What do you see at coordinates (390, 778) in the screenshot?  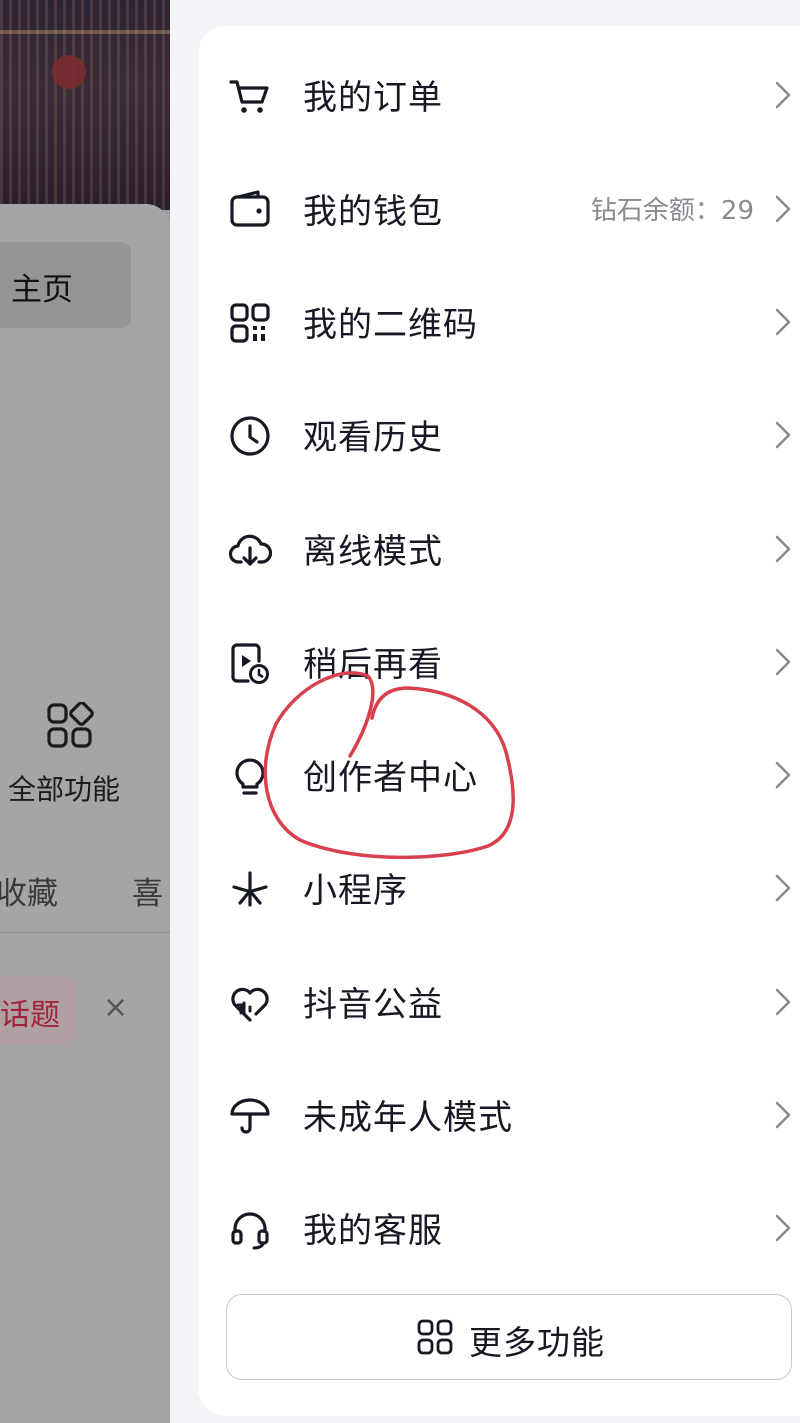 I see `menu-item-label: 创作者中心` at bounding box center [390, 778].